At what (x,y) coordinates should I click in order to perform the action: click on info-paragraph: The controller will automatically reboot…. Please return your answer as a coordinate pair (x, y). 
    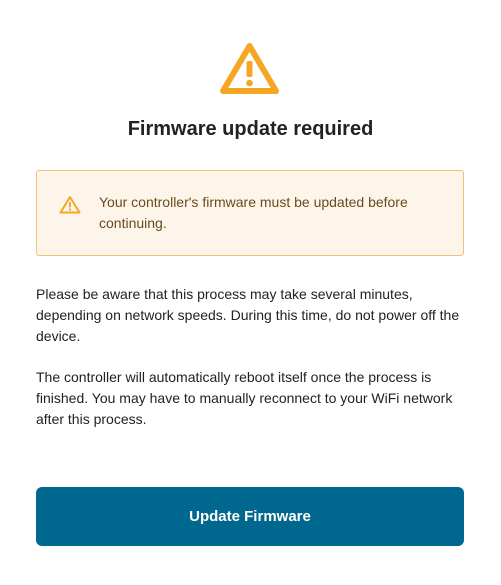
    Looking at the image, I should click on (244, 398).